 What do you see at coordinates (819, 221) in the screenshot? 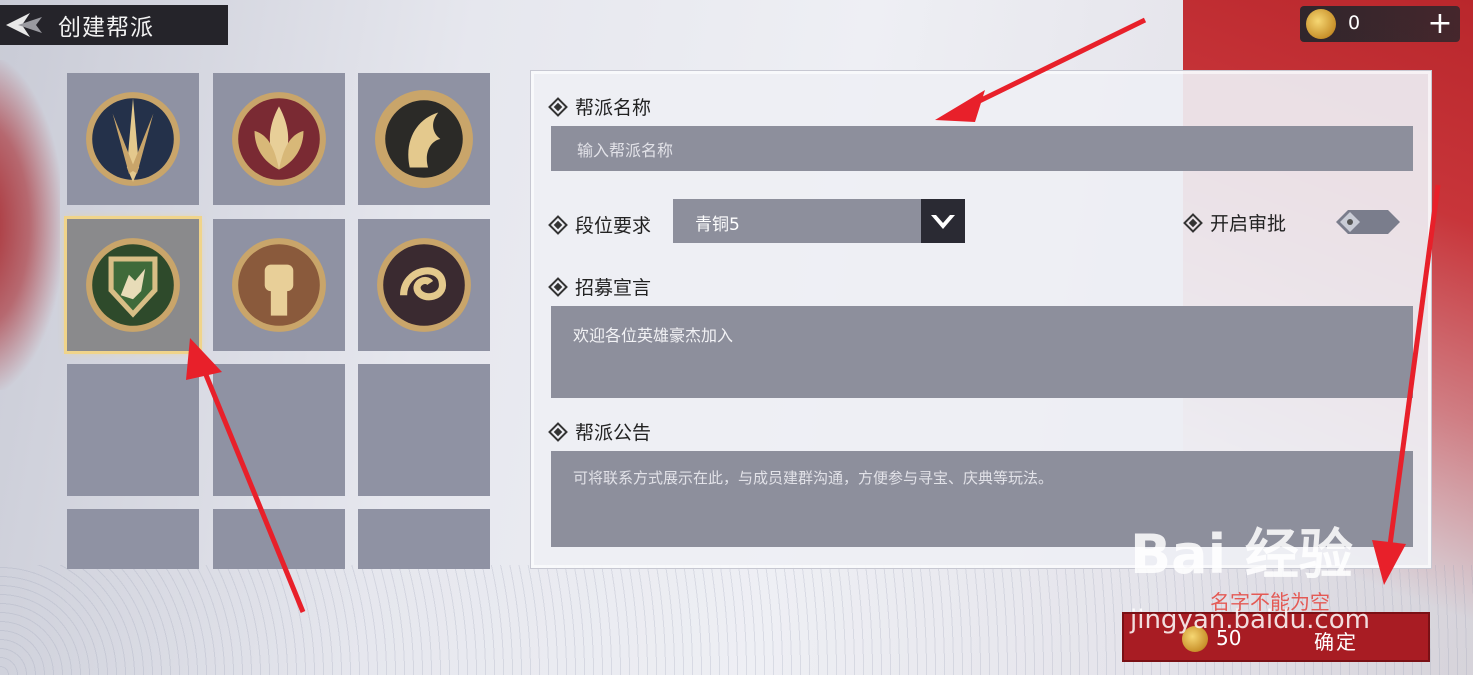
I see `rank-select: 青铜5` at bounding box center [819, 221].